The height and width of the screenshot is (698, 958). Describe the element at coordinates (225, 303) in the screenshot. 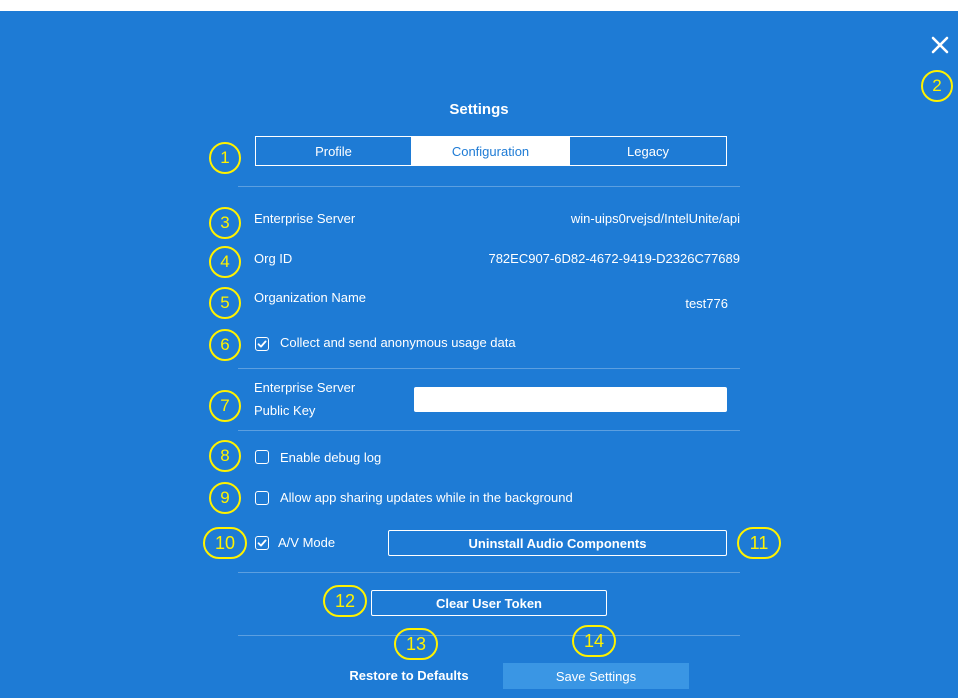

I see `annotation-marker: 5` at that location.